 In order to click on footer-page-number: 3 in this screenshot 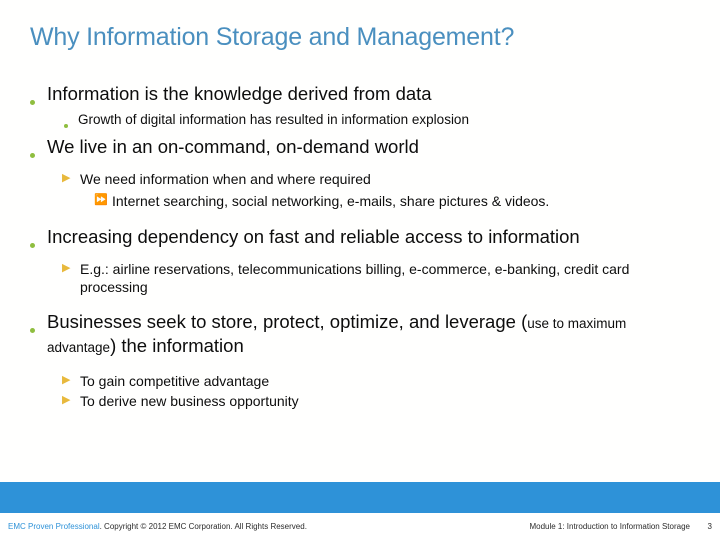, I will do `click(709, 526)`.